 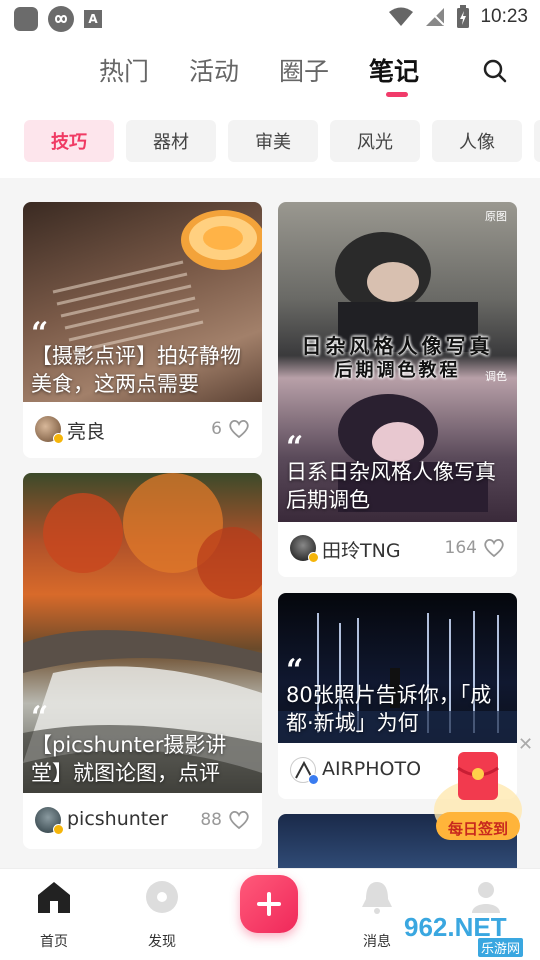 I want to click on author-name: 亮良, so click(x=86, y=430).